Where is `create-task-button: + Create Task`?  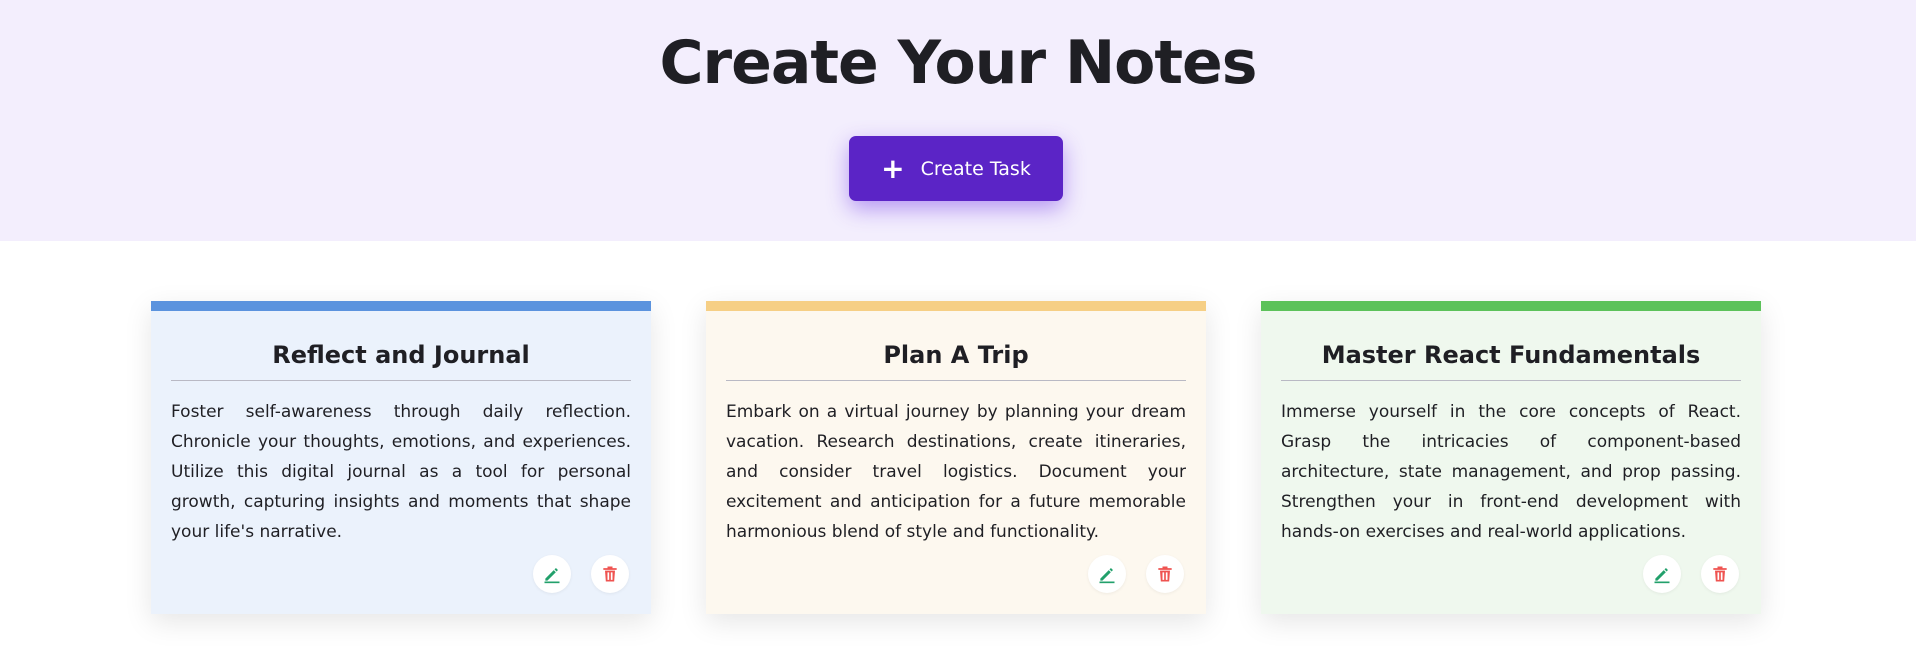
create-task-button: + Create Task is located at coordinates (956, 168).